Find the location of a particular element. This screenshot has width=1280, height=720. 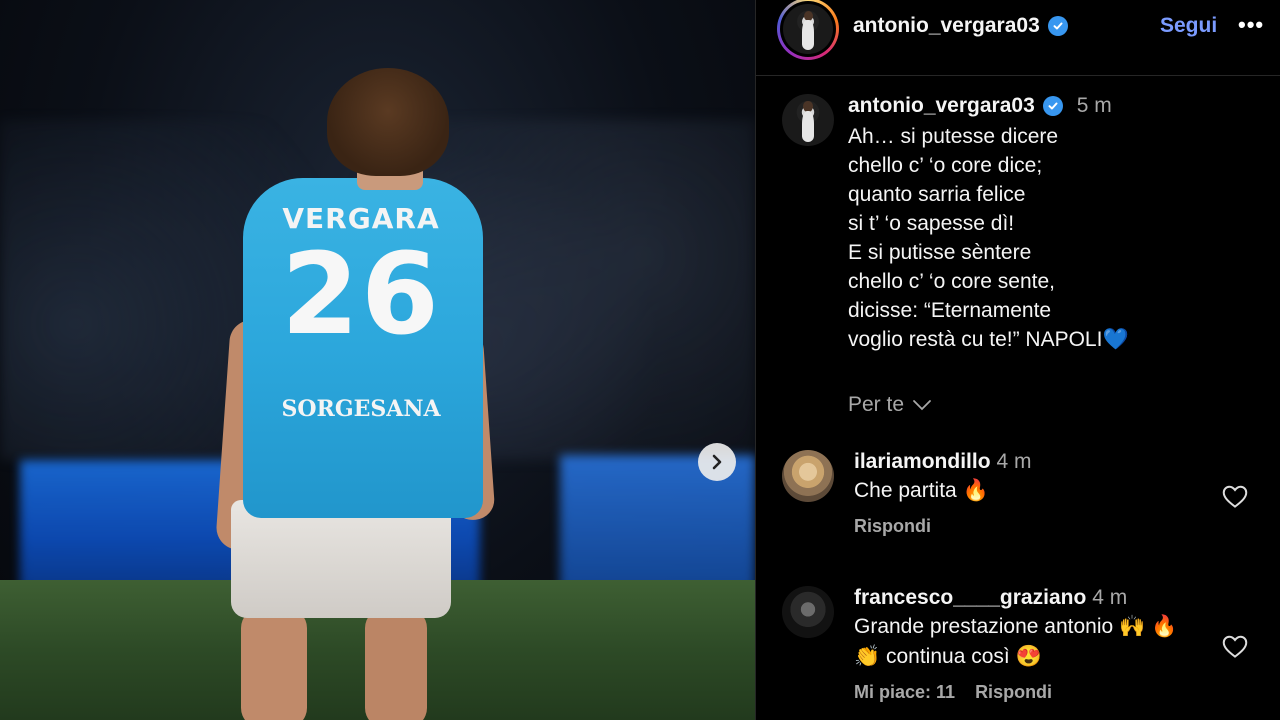

caption-line-last: voglio restà cu te!” NAPOLI💙 is located at coordinates (1053, 339).